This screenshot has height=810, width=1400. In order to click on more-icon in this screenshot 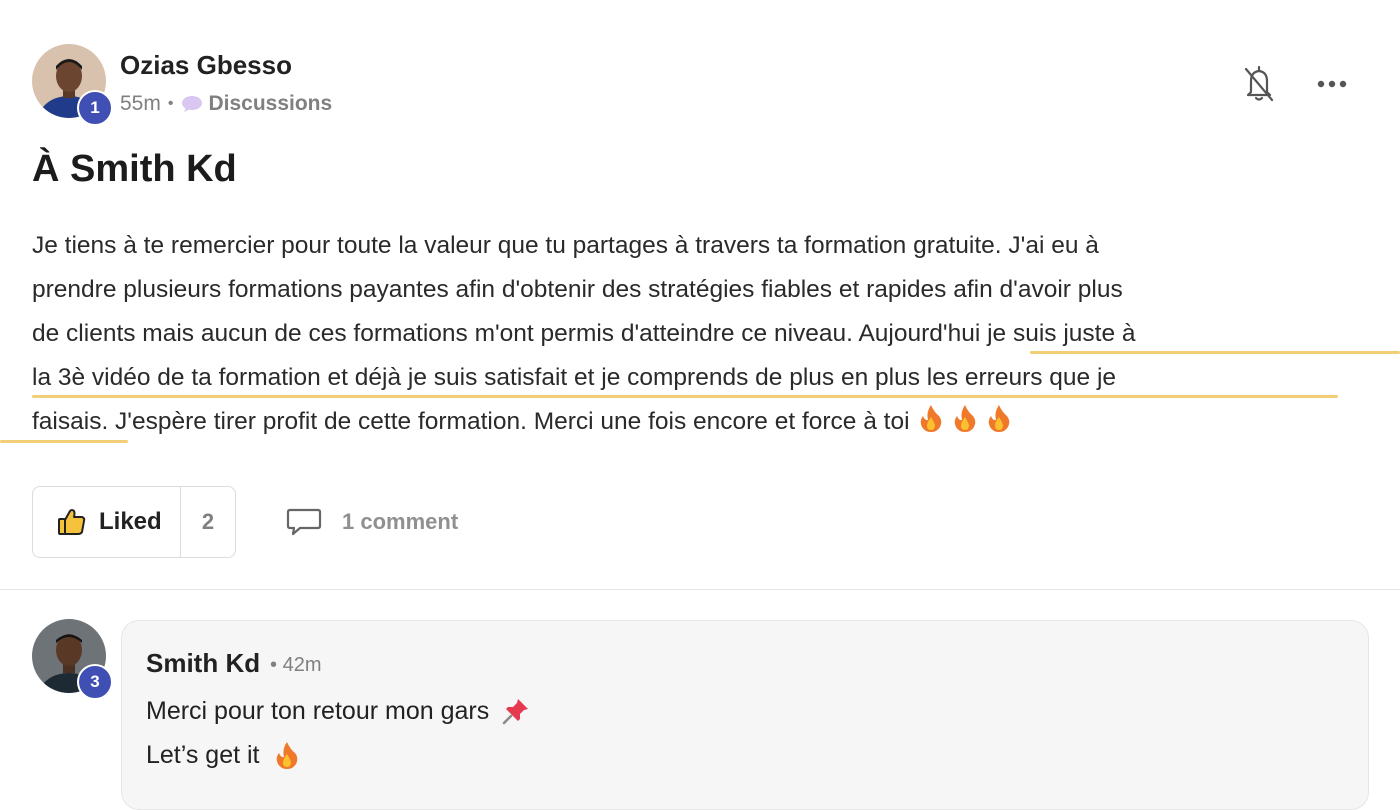, I will do `click(1332, 86)`.